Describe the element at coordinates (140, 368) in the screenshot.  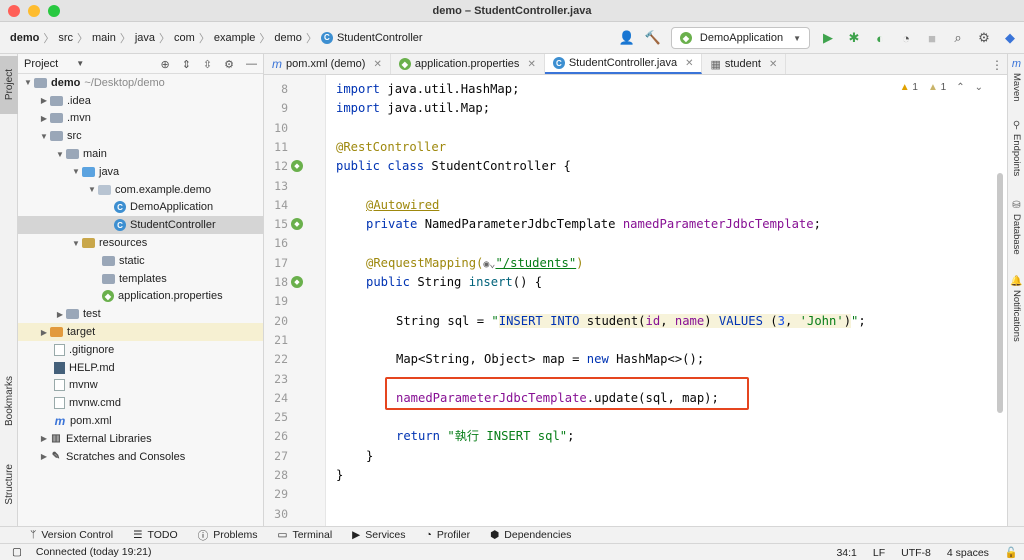
I see `tree-item: HELP.md` at that location.